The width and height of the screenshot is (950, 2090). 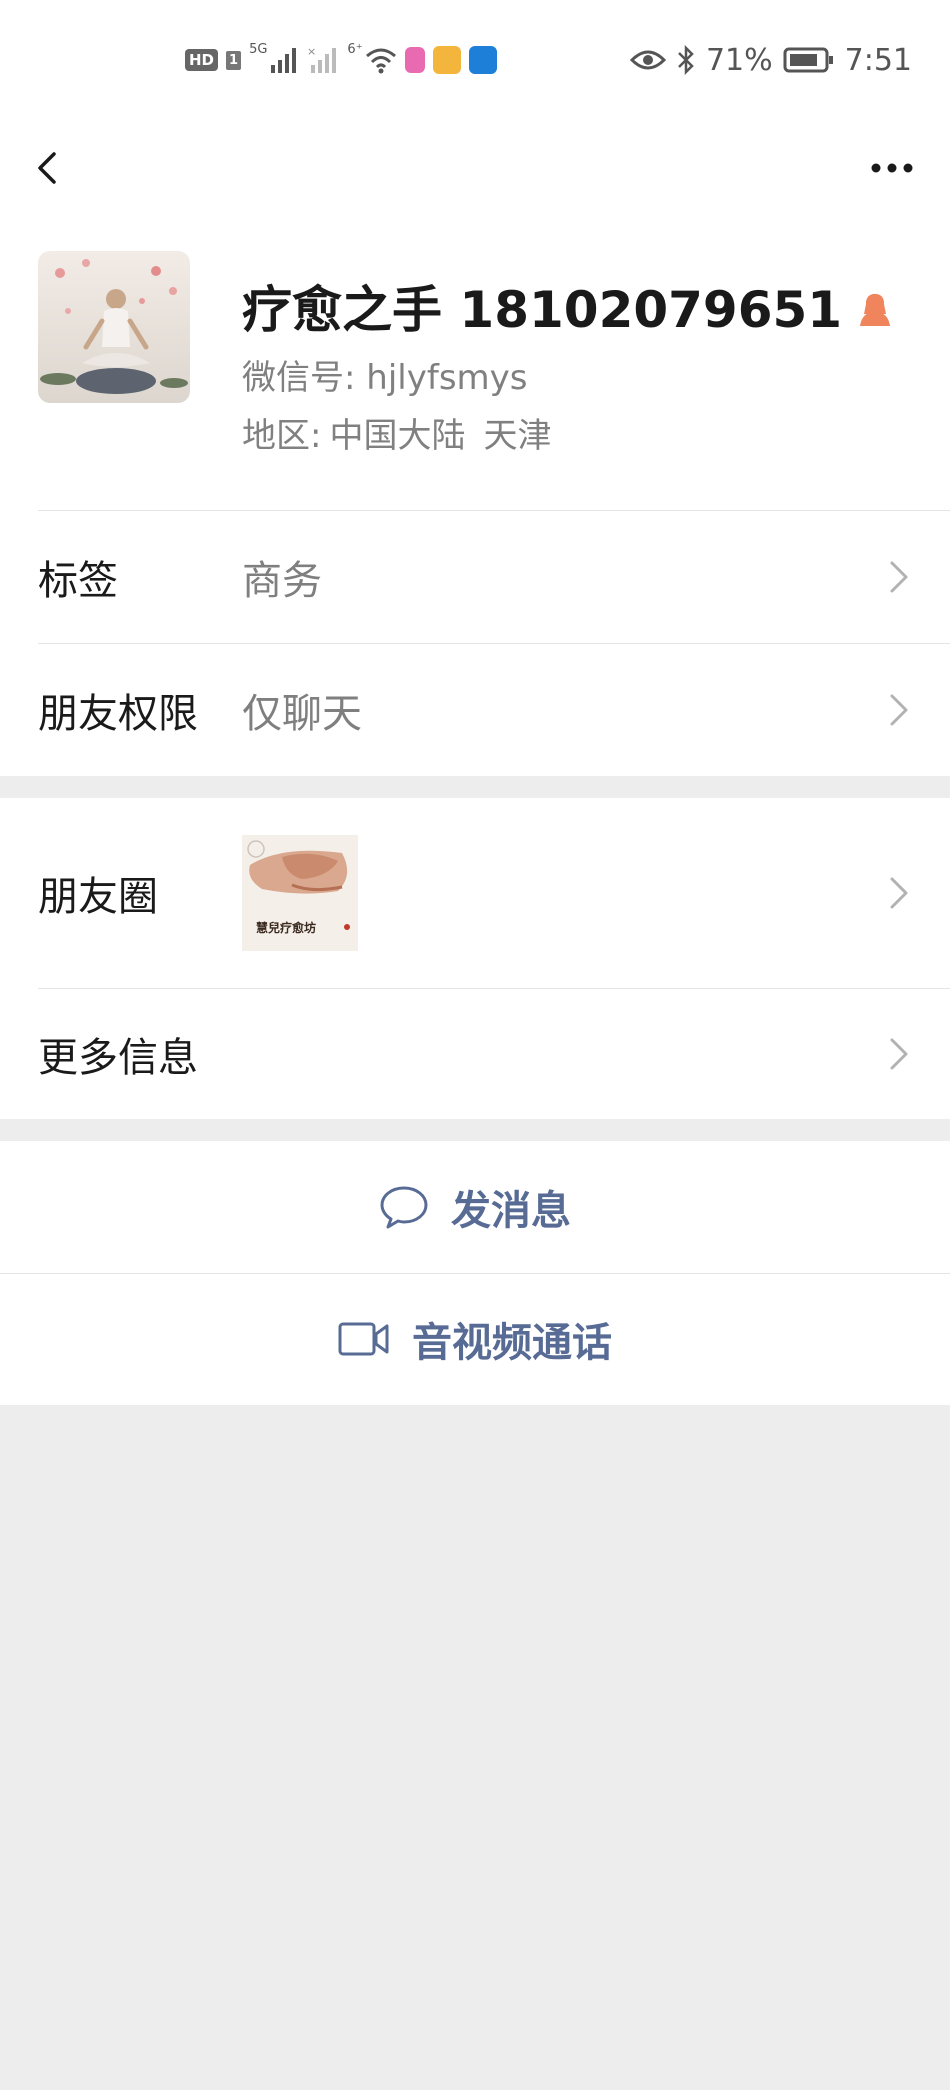 I want to click on status-bar: HD 1 5G × 6⁺ 71% 7:51, so click(x=475, y=60).